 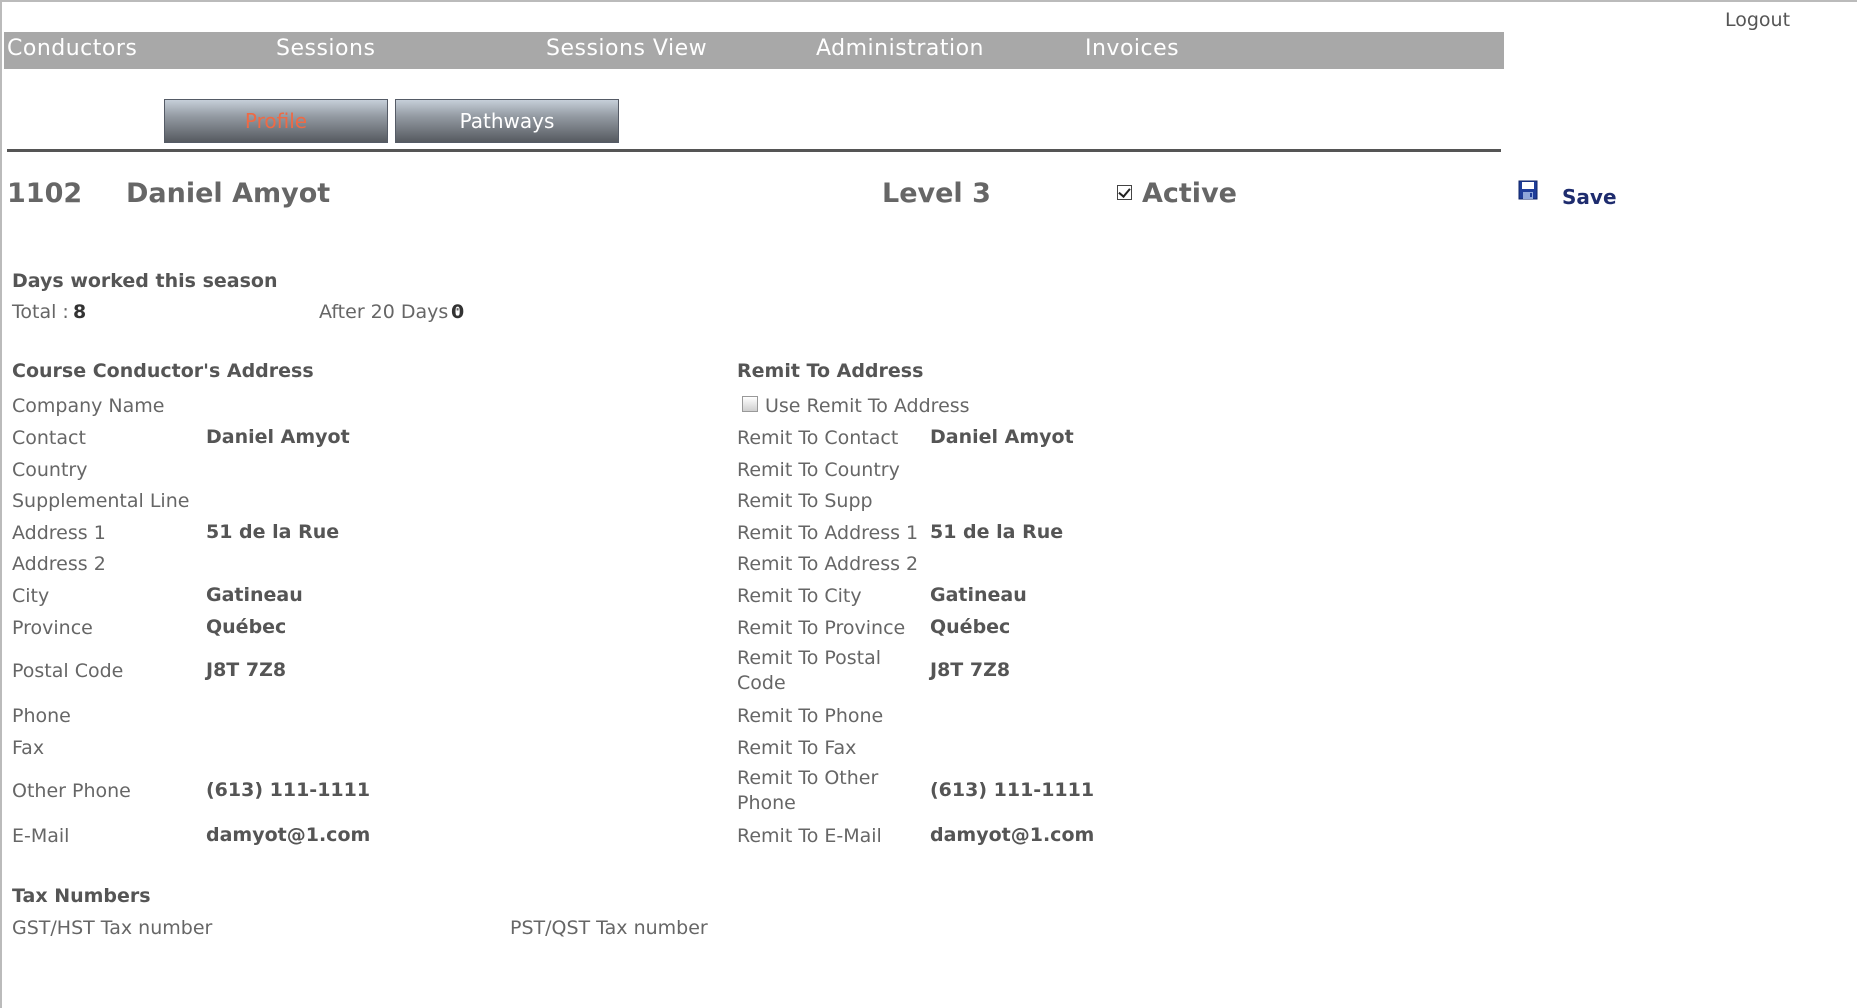 I want to click on tab-pathways: Pathways, so click(x=507, y=121).